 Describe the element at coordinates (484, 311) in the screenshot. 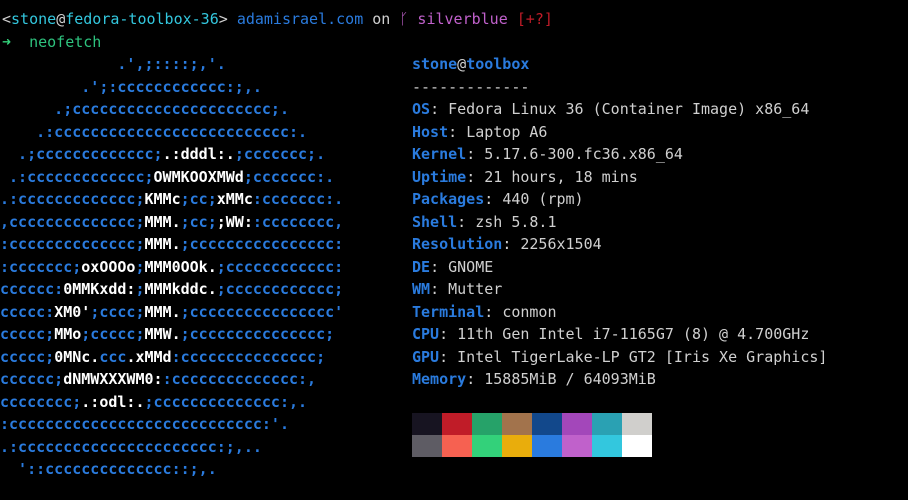

I see `info-row: Terminal: conmon` at that location.